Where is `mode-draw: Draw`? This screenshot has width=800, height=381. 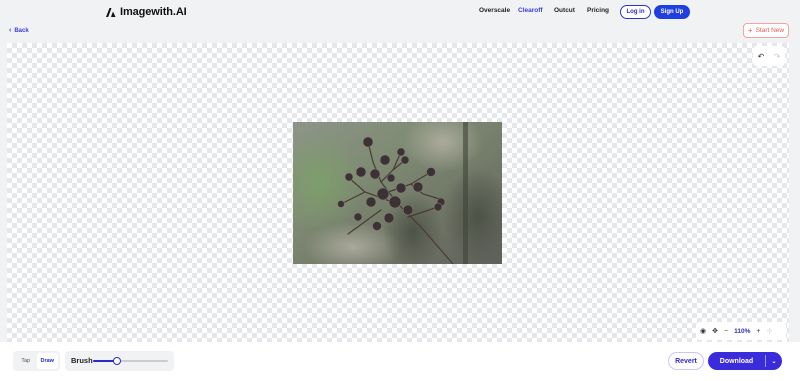 mode-draw: Draw is located at coordinates (47, 361).